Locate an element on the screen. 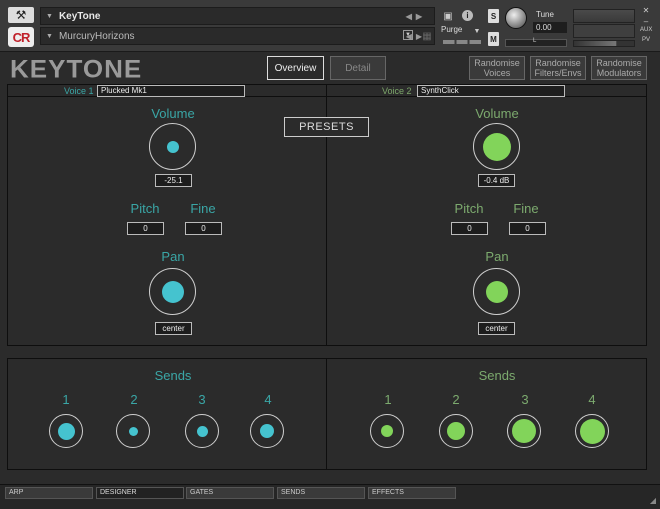 Image resolution: width=660 pixels, height=509 pixels. wrench-icon: ⚒ is located at coordinates (21, 15).